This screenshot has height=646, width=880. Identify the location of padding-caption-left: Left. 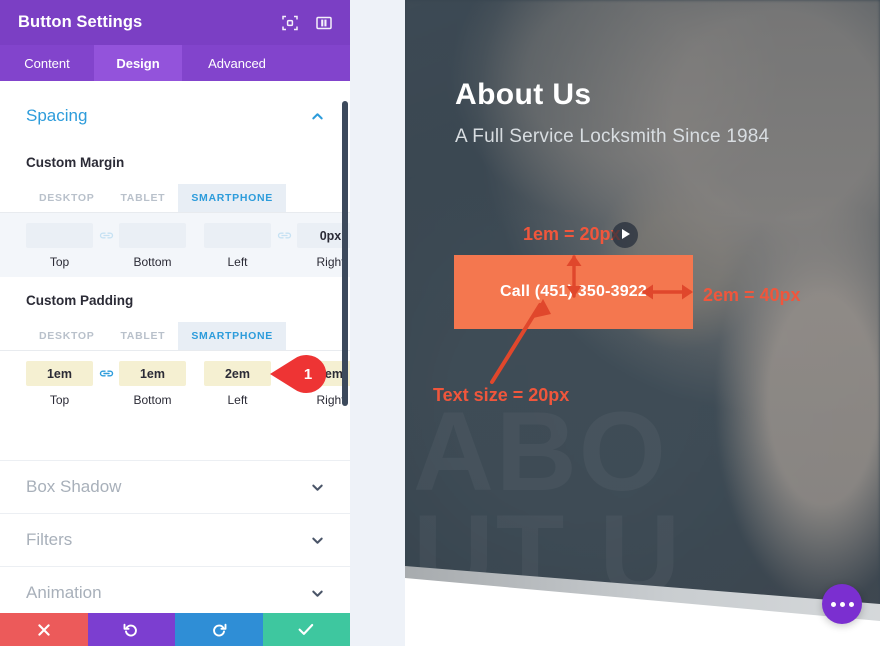
(237, 400).